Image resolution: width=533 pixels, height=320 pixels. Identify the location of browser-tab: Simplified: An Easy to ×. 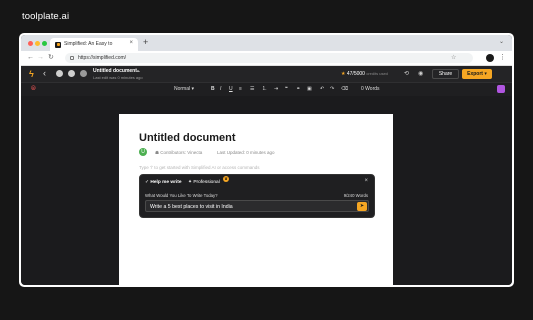
(94, 44).